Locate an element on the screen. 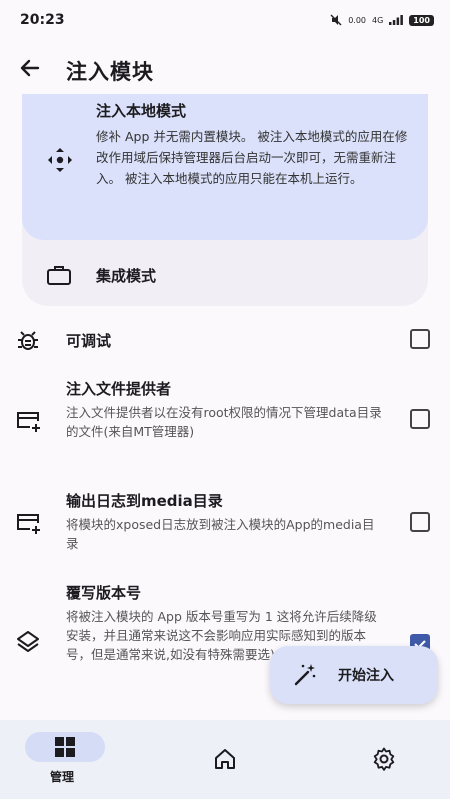  mode-integrated-label: 集成模式 is located at coordinates (126, 276).